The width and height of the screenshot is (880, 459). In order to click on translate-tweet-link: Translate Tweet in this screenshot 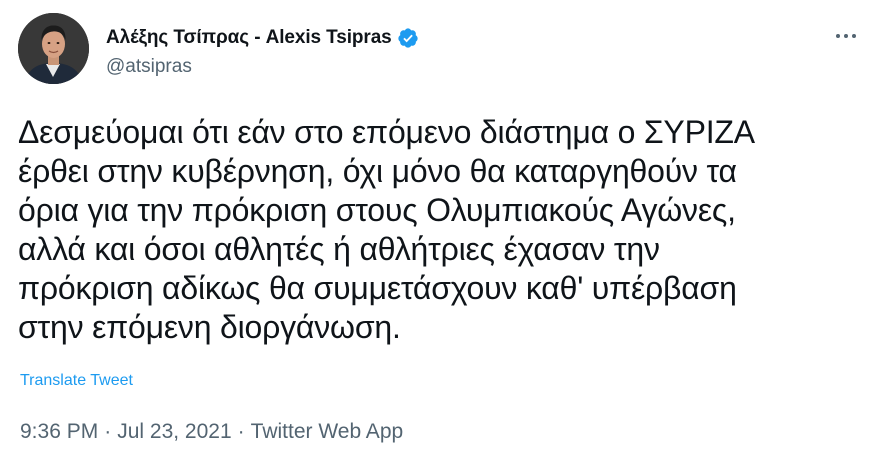, I will do `click(76, 381)`.